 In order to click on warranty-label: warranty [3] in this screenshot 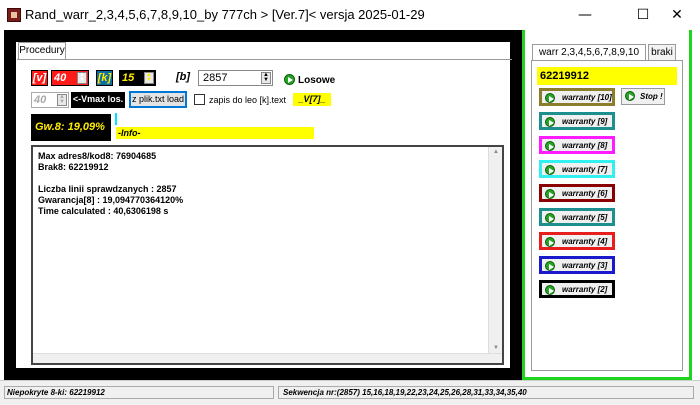, I will do `click(585, 265)`.